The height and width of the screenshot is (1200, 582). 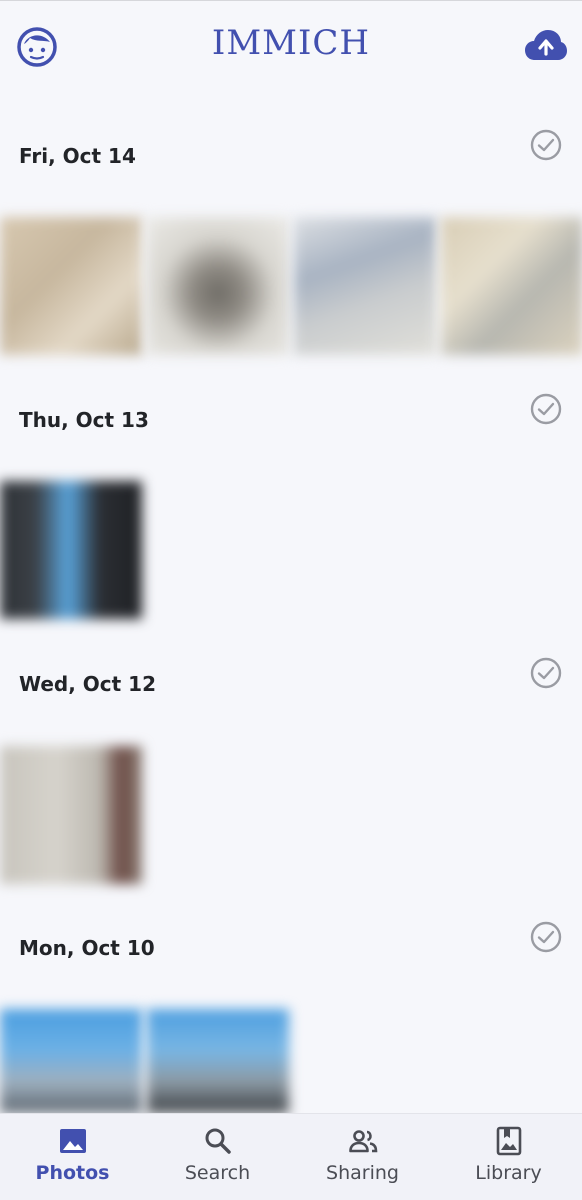 I want to click on nav-label: Photos, so click(x=72, y=1173).